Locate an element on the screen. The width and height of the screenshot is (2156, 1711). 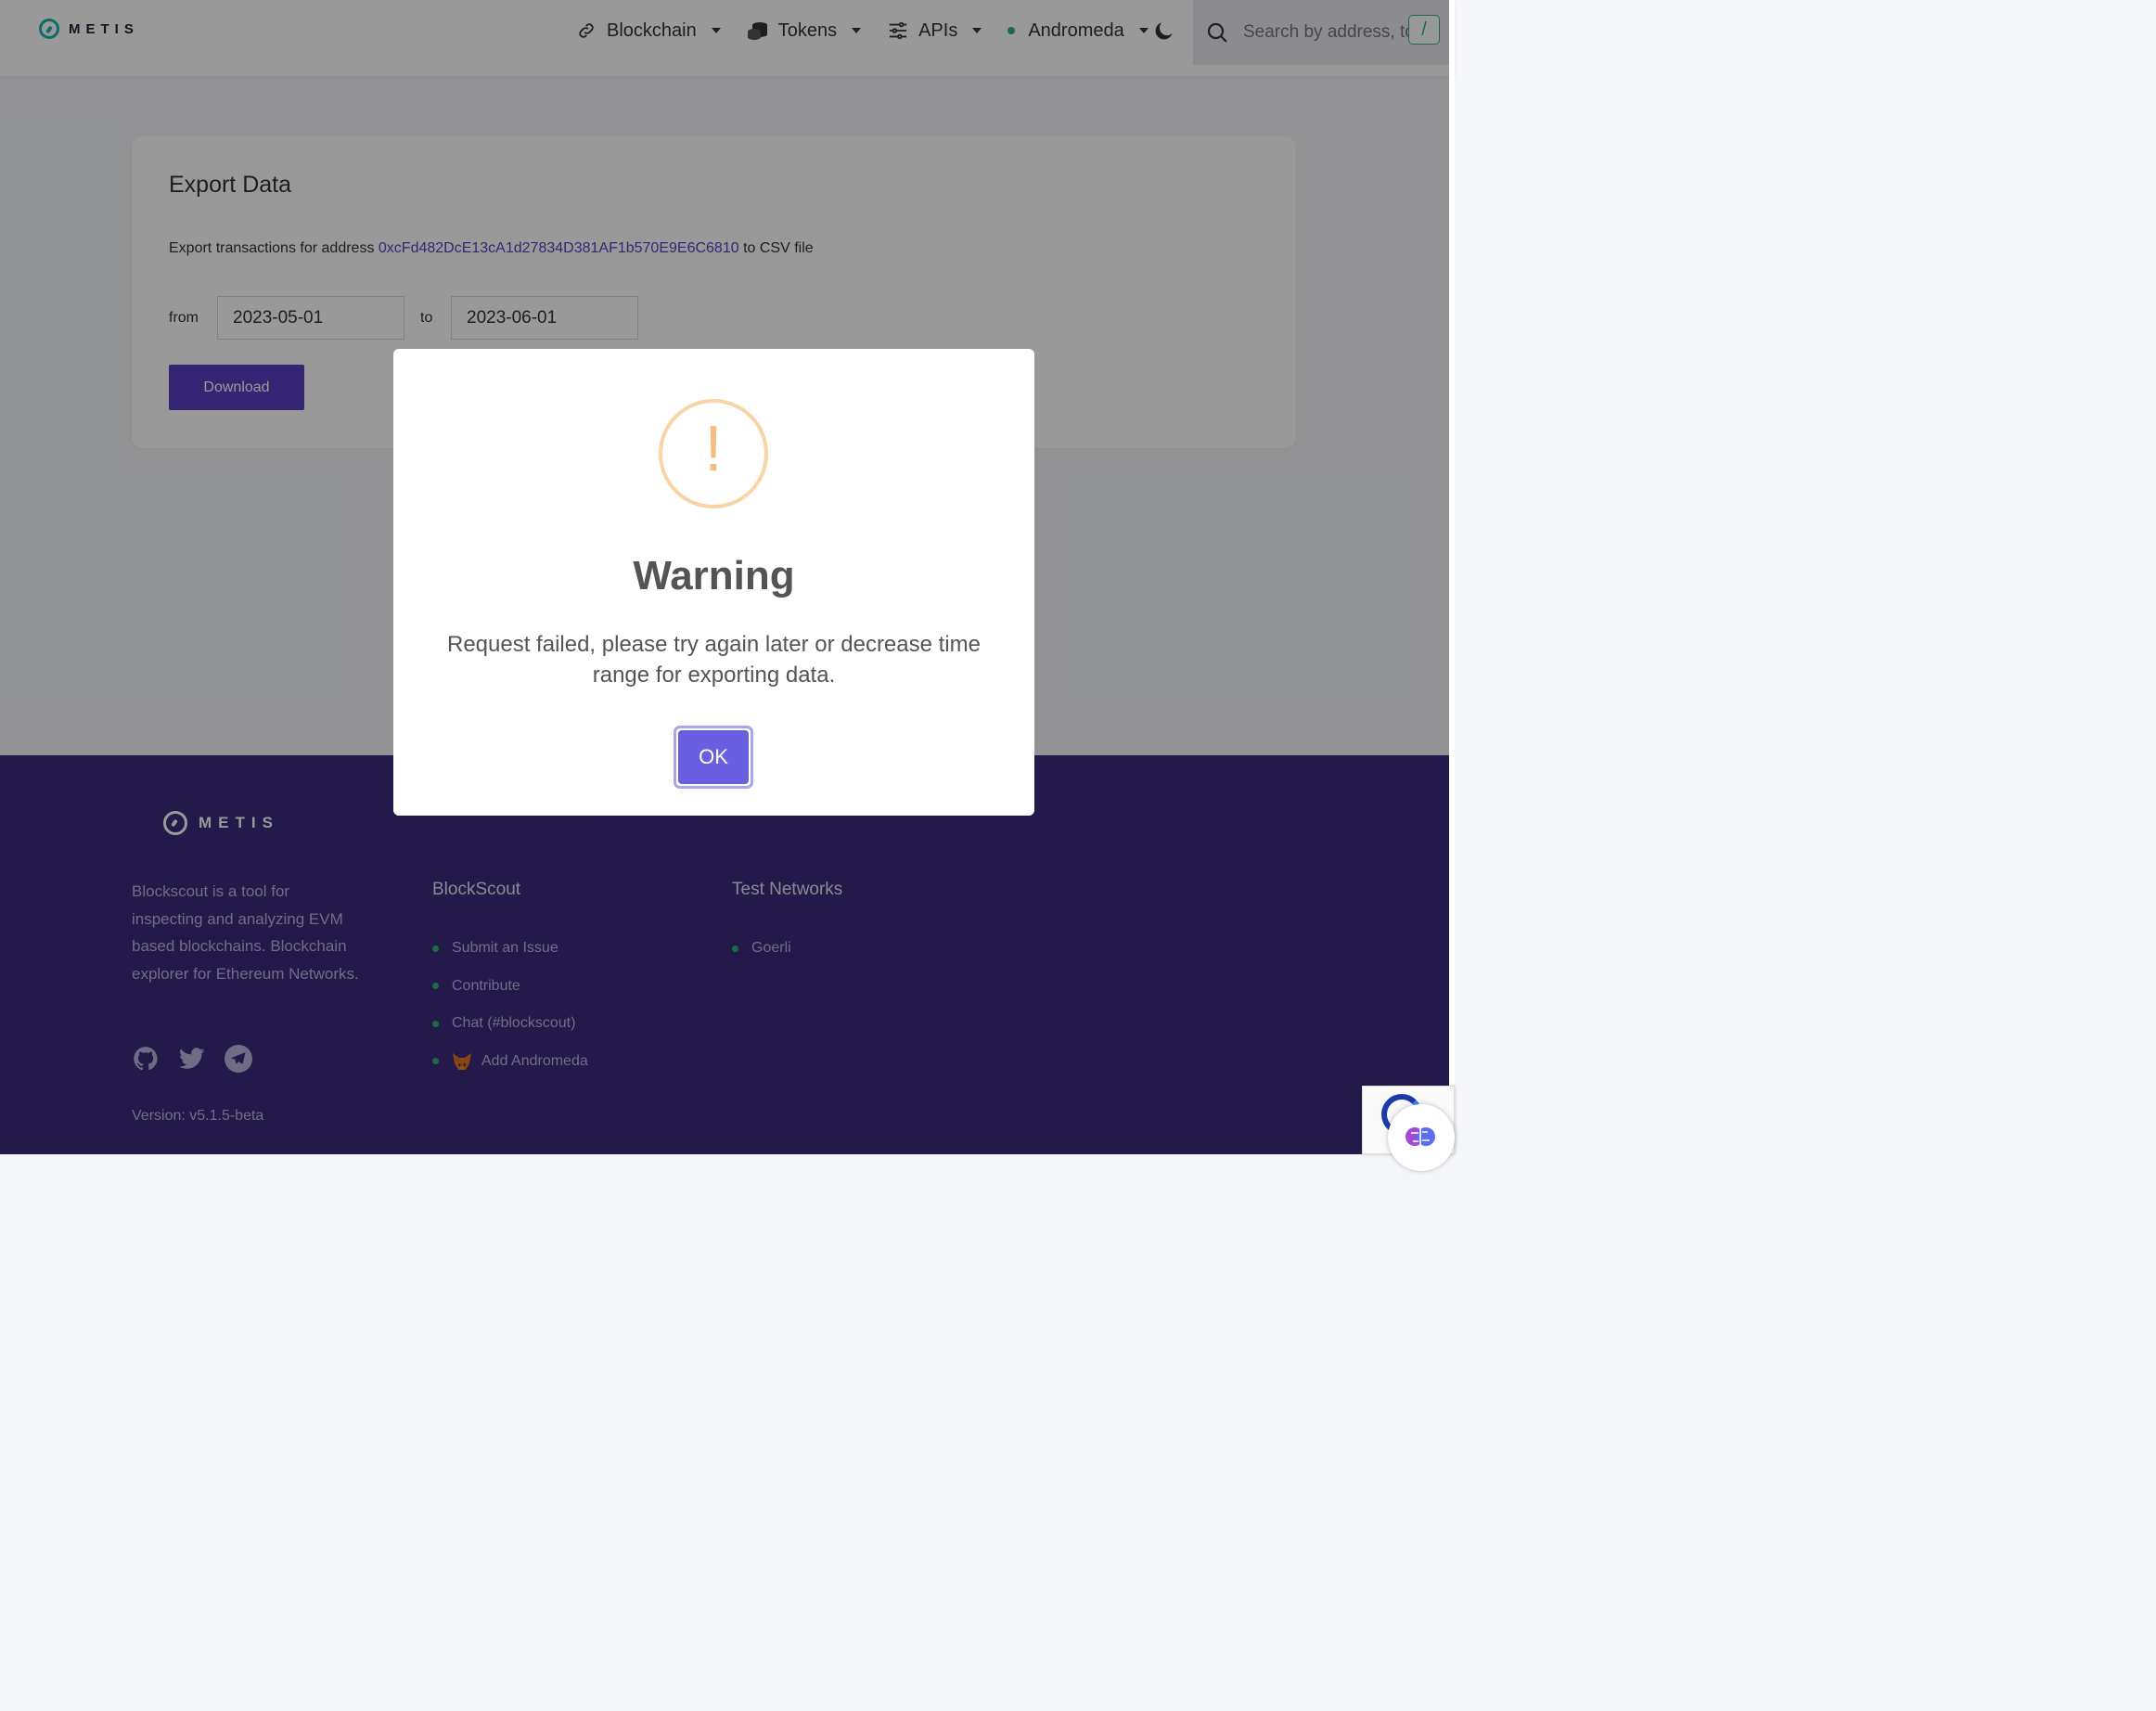
ok-button-focus-ring: OK is located at coordinates (713, 757).